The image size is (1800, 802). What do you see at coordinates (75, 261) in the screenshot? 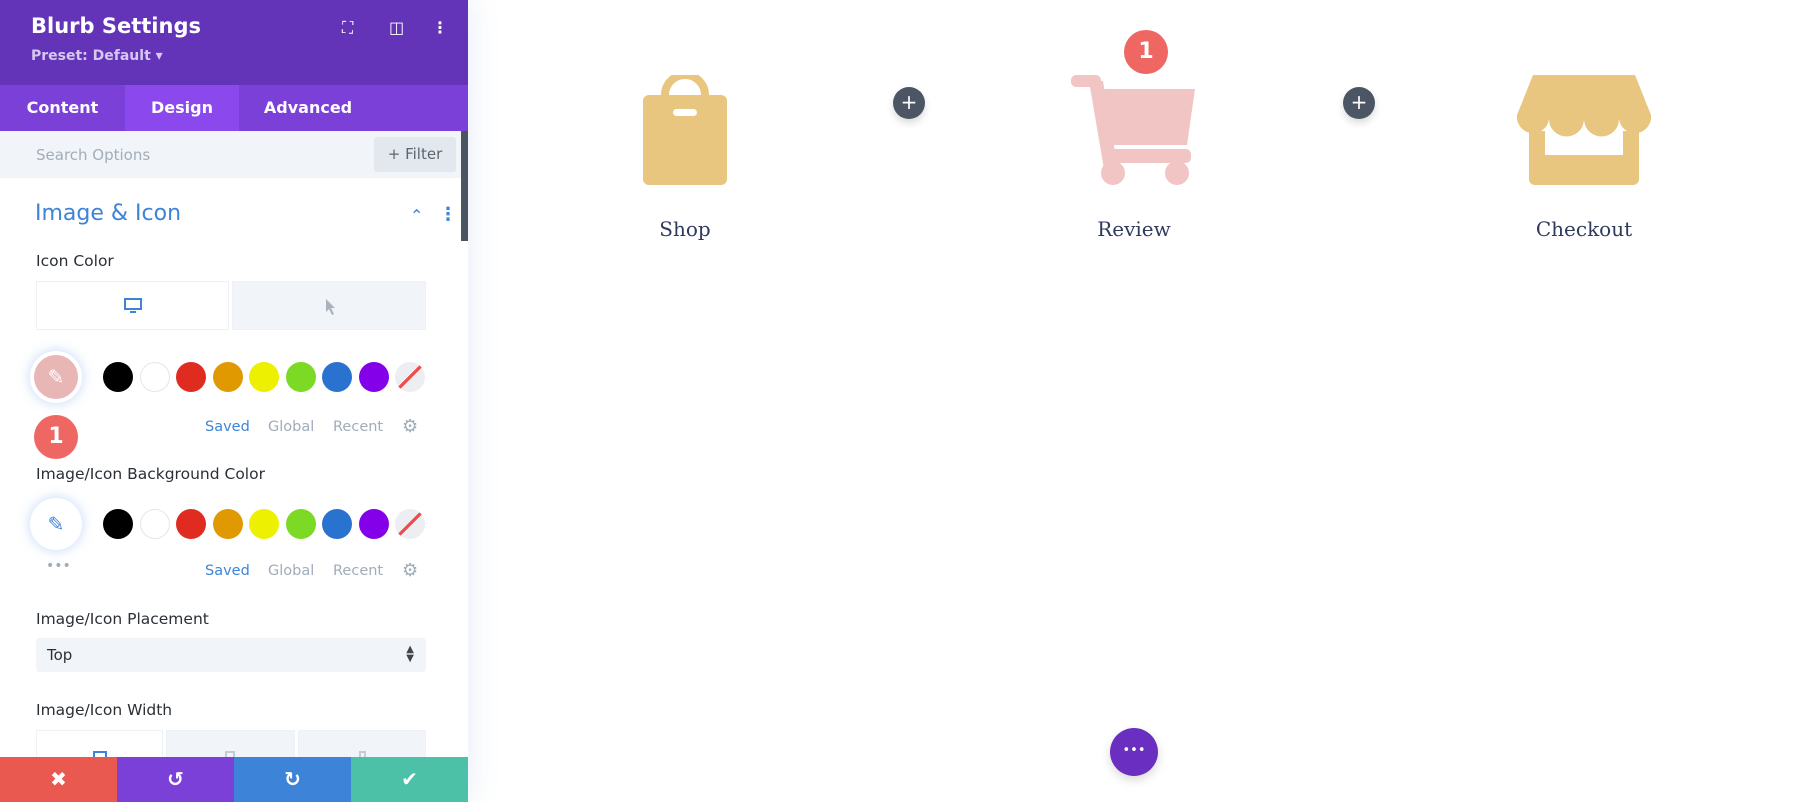
I see `icon-color-label: Icon Color` at bounding box center [75, 261].